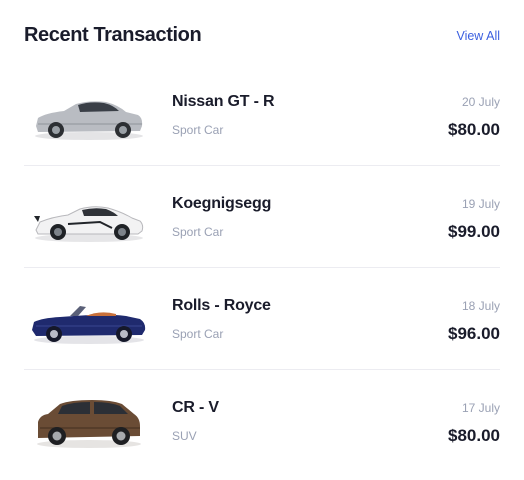  I want to click on car-name: Nissan GT - R, so click(223, 101).